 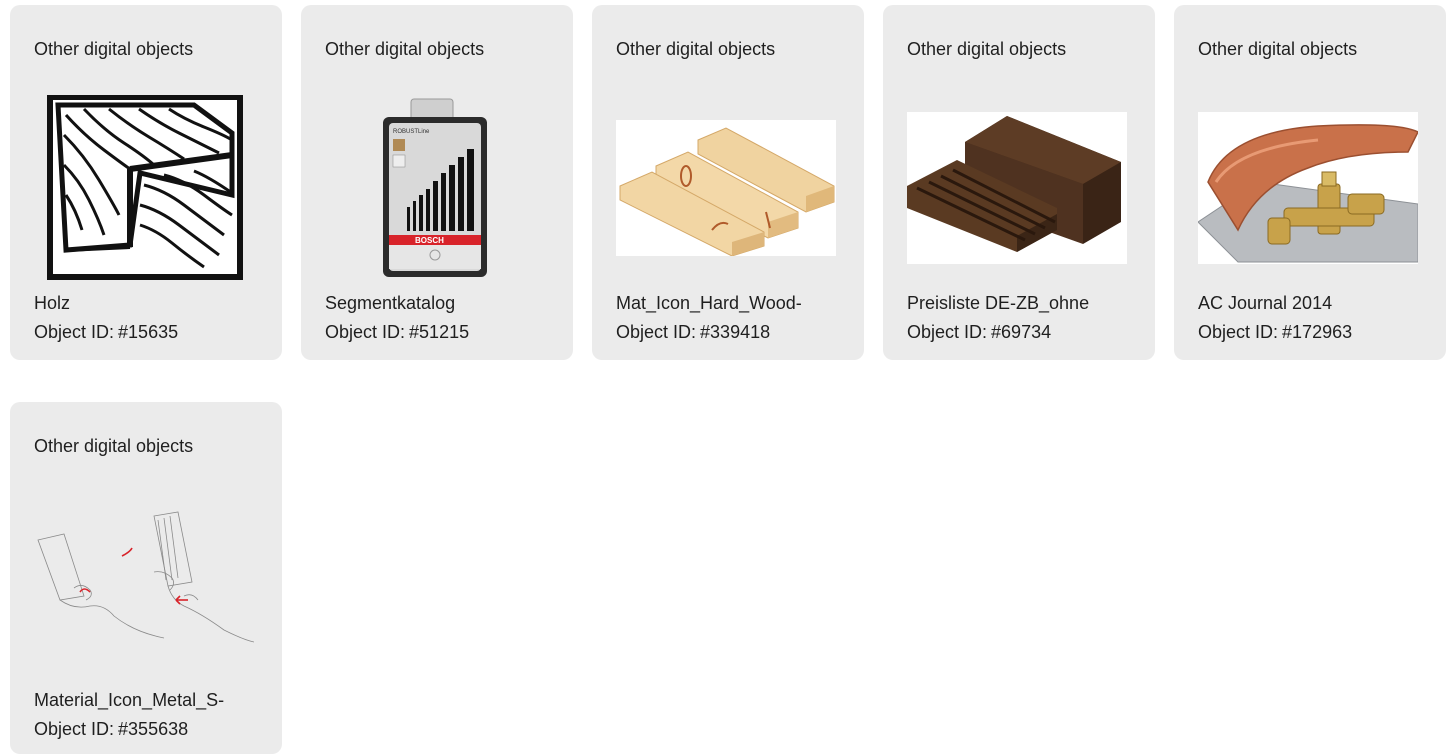 What do you see at coordinates (153, 729) in the screenshot?
I see `object-id-value: #355638` at bounding box center [153, 729].